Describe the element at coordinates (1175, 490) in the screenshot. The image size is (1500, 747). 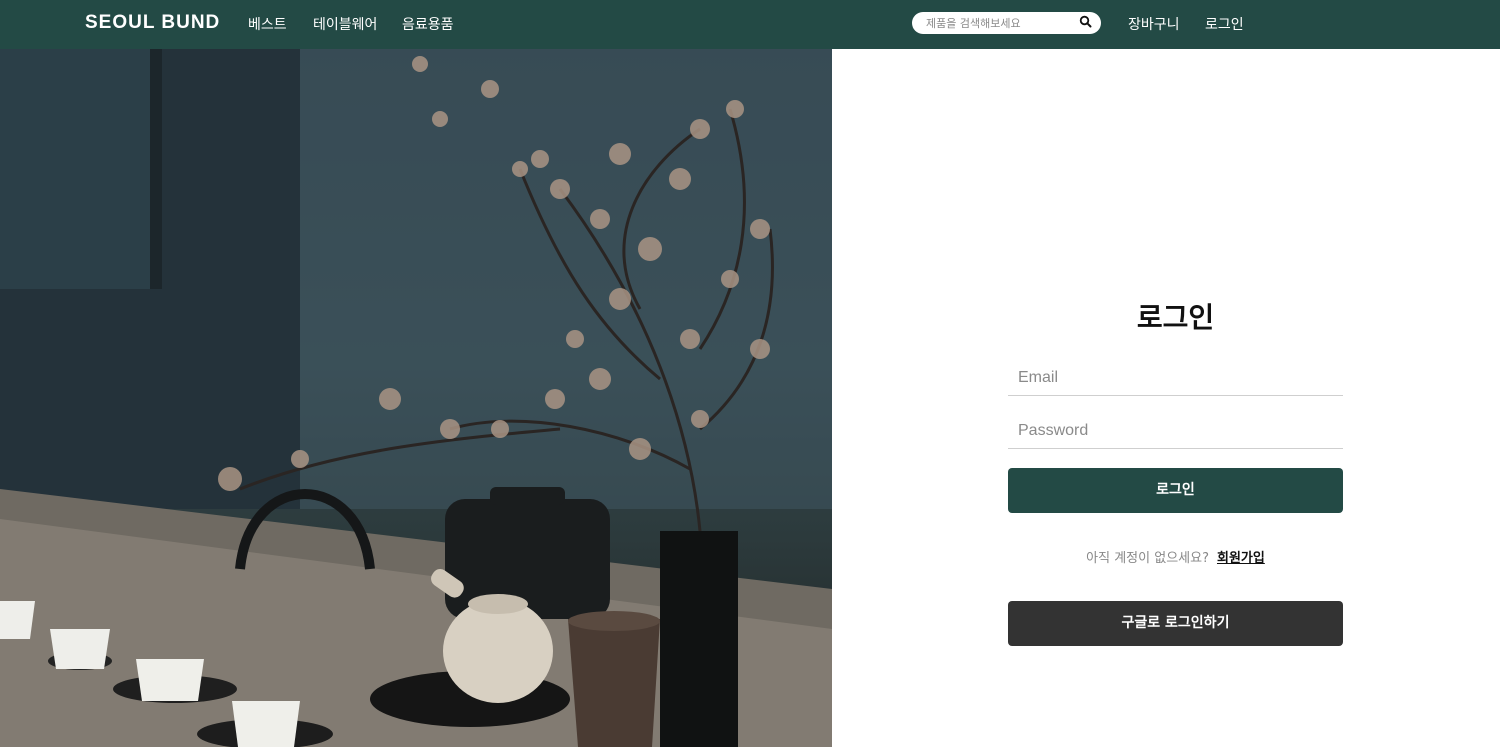
I see `login-button: 로그인` at that location.